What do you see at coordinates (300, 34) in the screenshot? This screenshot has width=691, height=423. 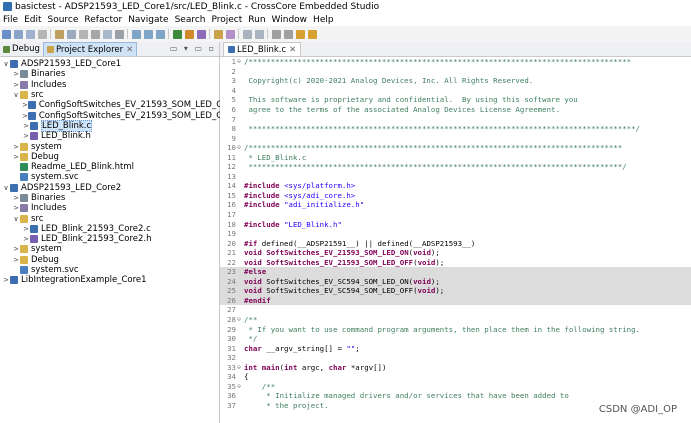 I see `back-icon` at bounding box center [300, 34].